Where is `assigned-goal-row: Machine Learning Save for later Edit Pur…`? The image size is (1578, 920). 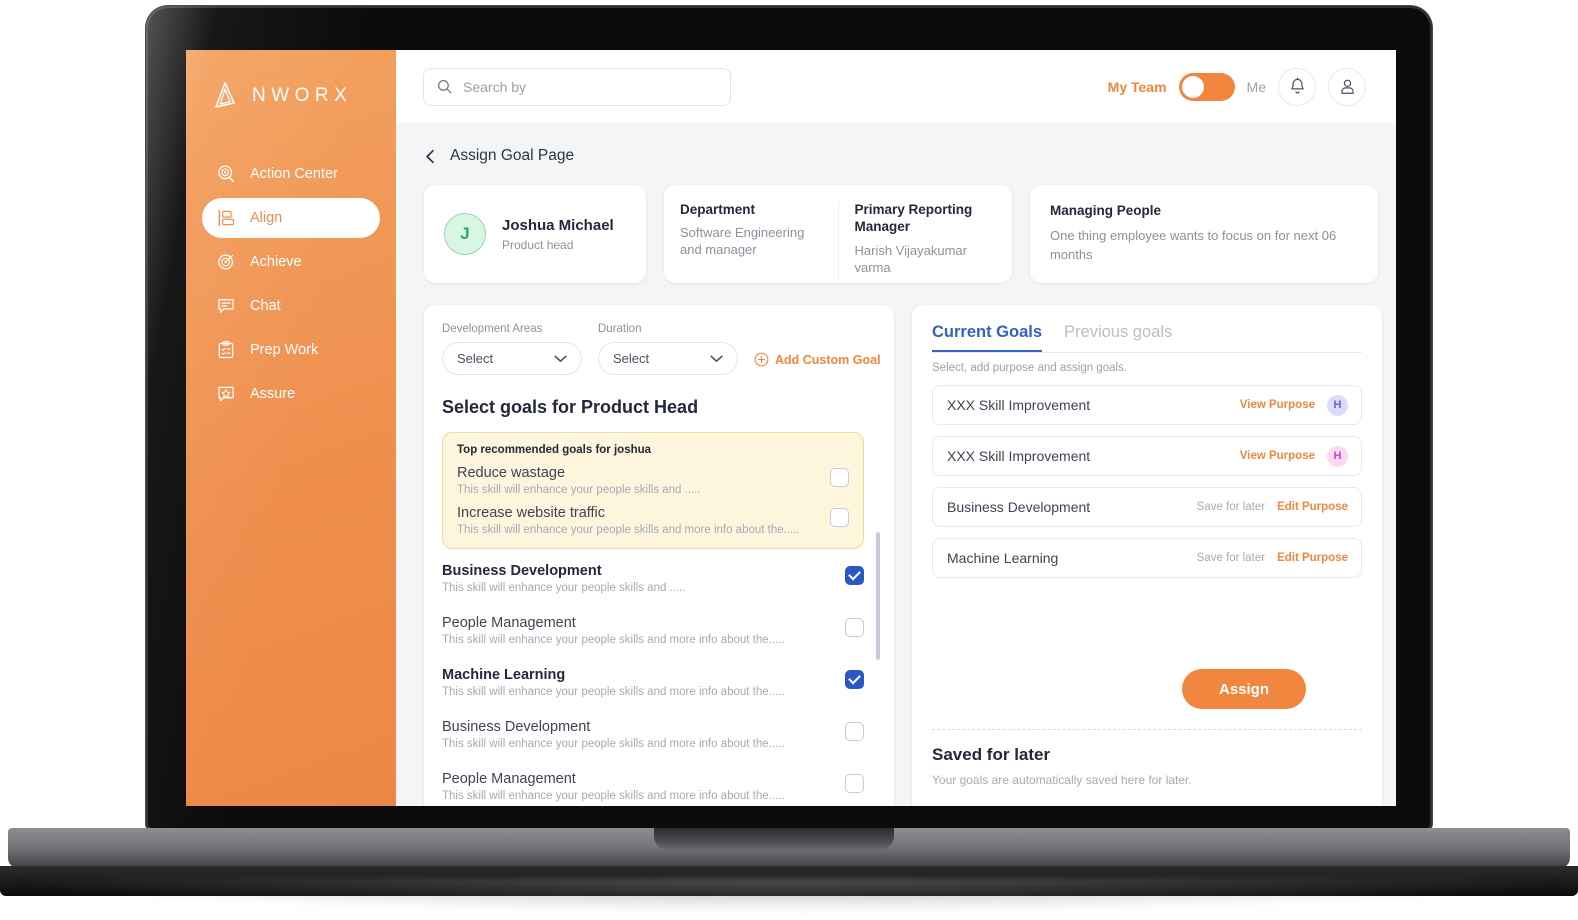 assigned-goal-row: Machine Learning Save for later Edit Pur… is located at coordinates (1147, 558).